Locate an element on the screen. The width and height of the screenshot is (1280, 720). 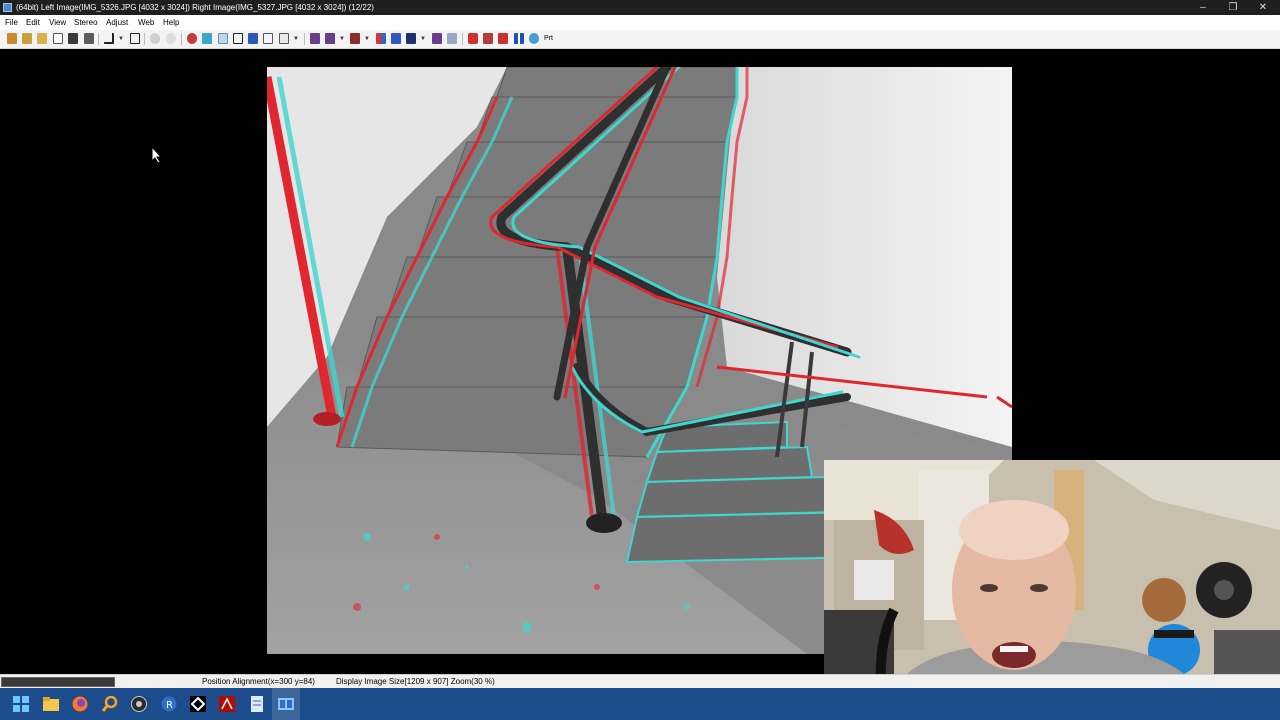
crop-dropdown-icon: ▼ is located at coordinates (121, 39).